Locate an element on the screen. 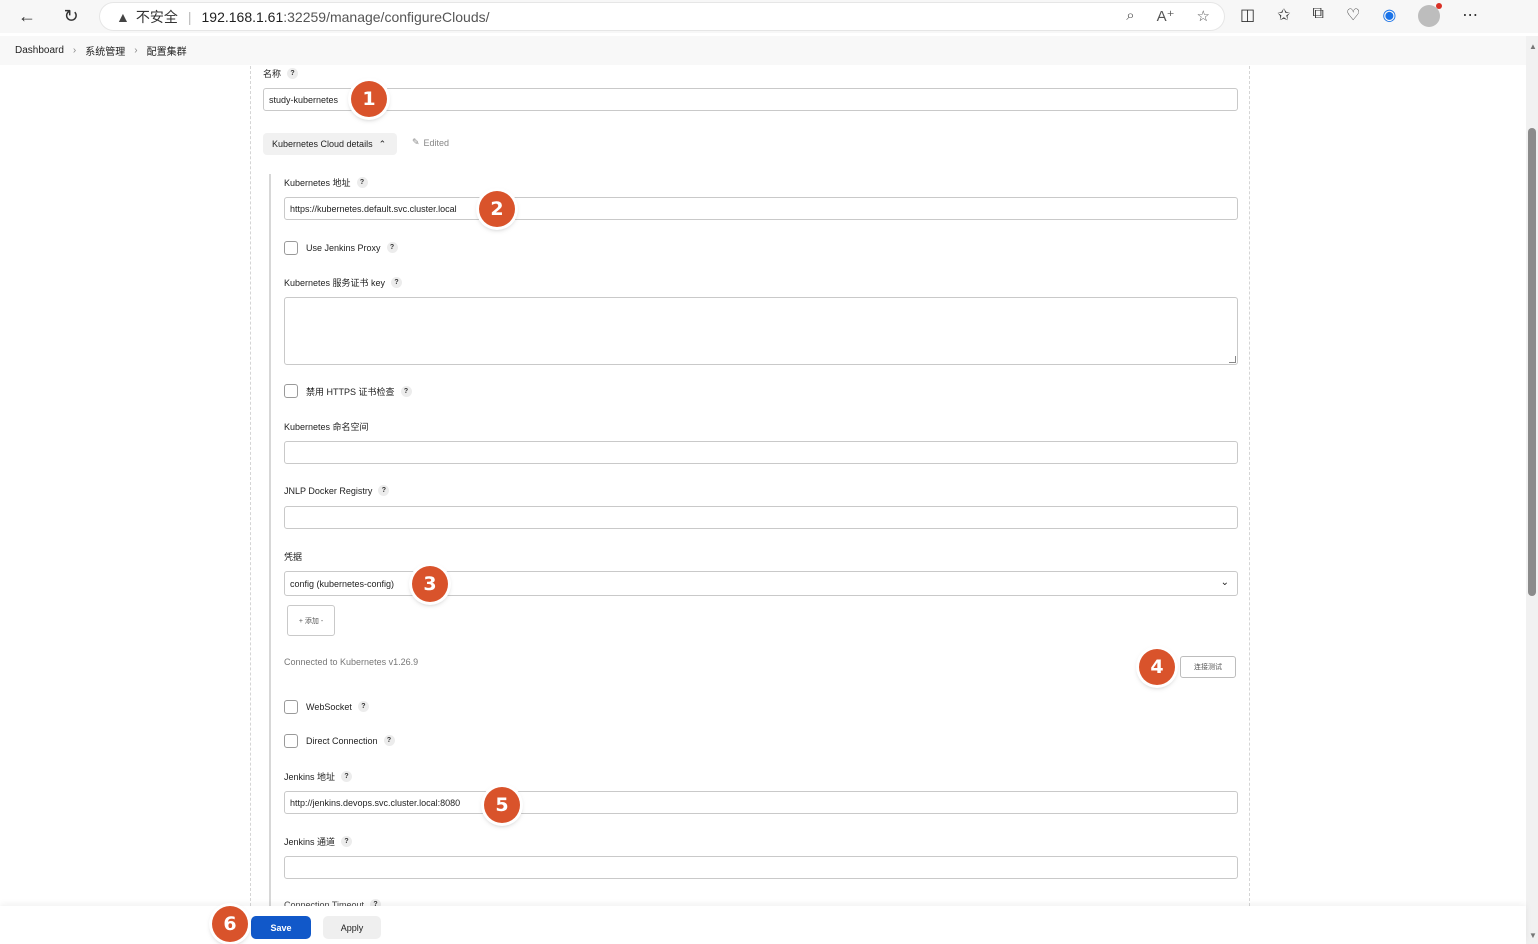  use-proxy-label: Use Jenkins Proxy ? is located at coordinates (352, 247).